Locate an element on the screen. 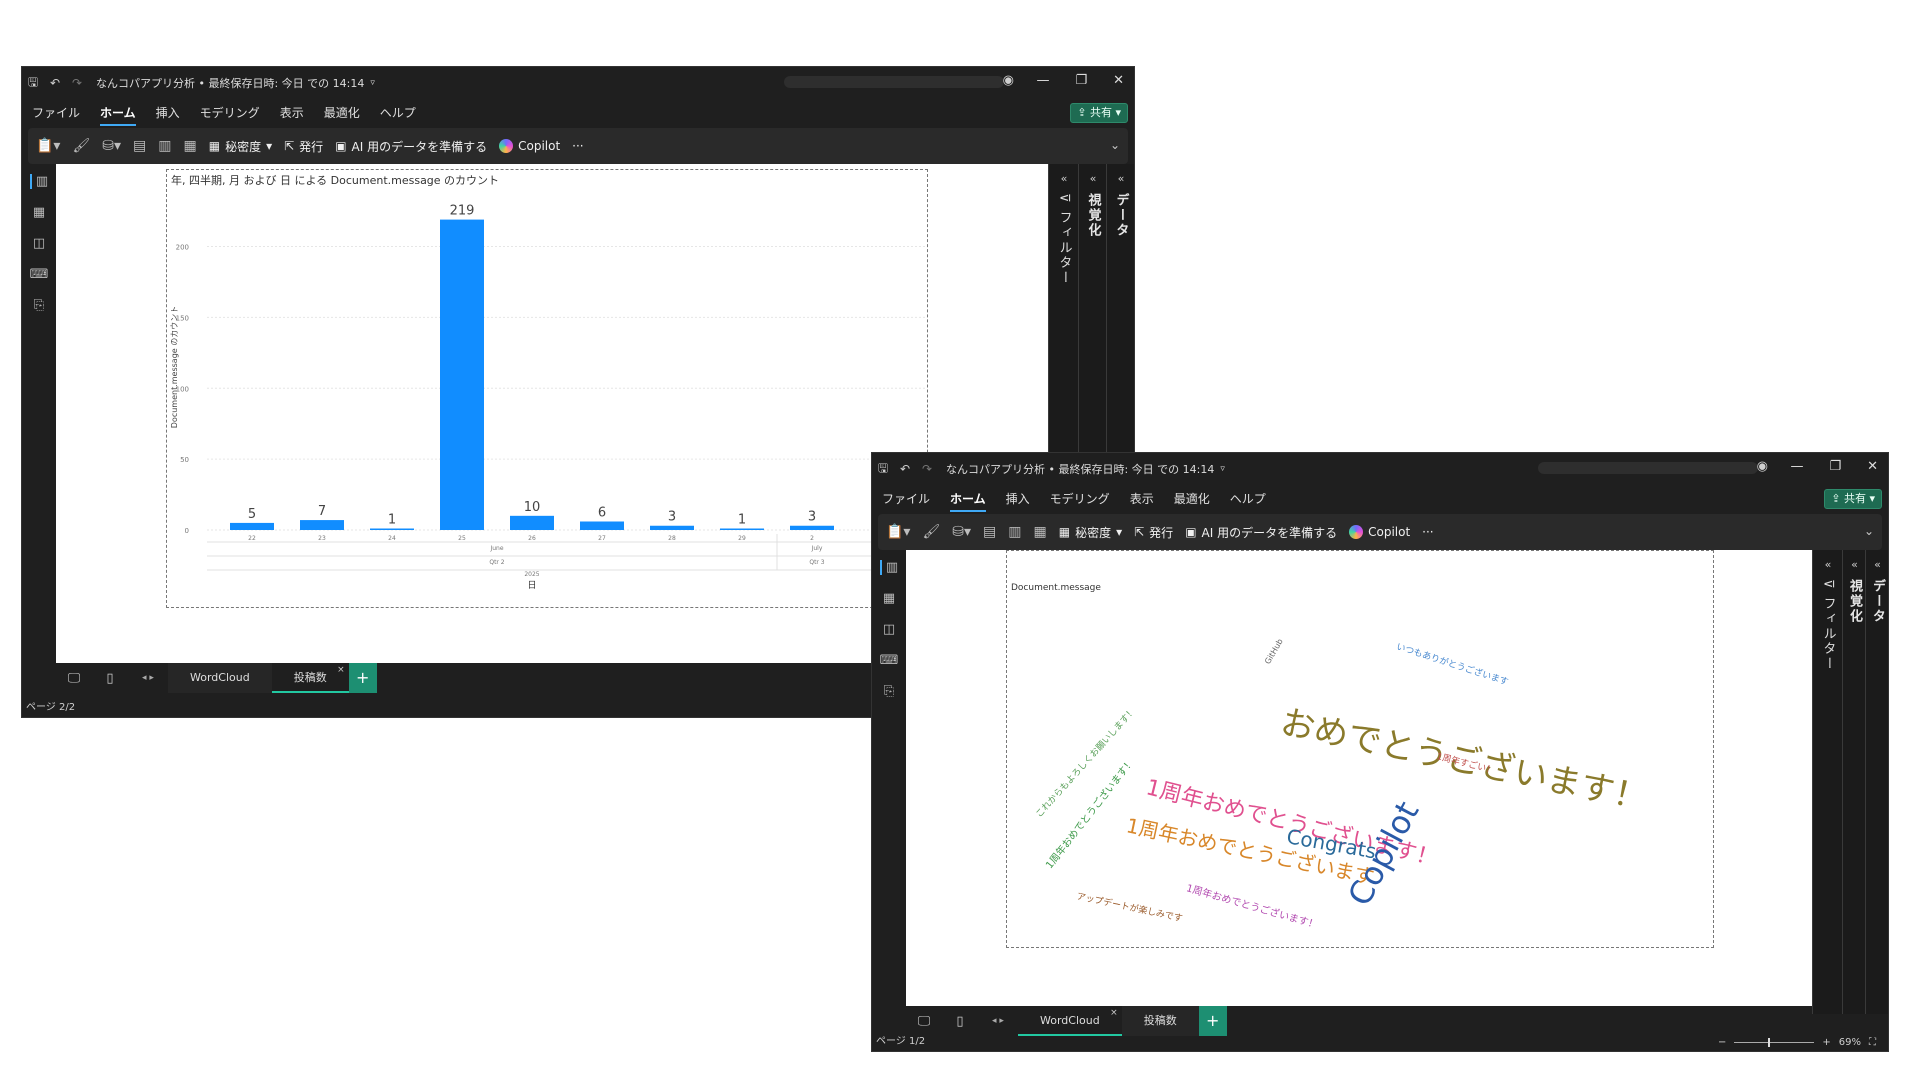 This screenshot has height=1080, width=1920. page-nav-arrows-icon: ◂ ▸ is located at coordinates (998, 1021).